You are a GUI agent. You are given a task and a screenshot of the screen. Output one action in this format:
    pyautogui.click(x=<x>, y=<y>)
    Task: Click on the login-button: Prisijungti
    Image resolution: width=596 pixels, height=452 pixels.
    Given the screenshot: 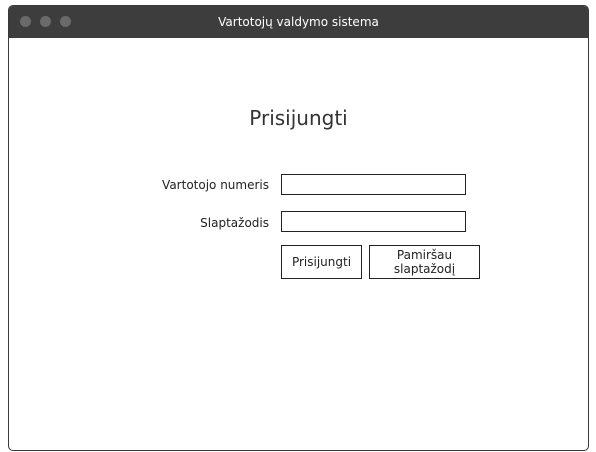 What is the action you would take?
    pyautogui.click(x=321, y=262)
    